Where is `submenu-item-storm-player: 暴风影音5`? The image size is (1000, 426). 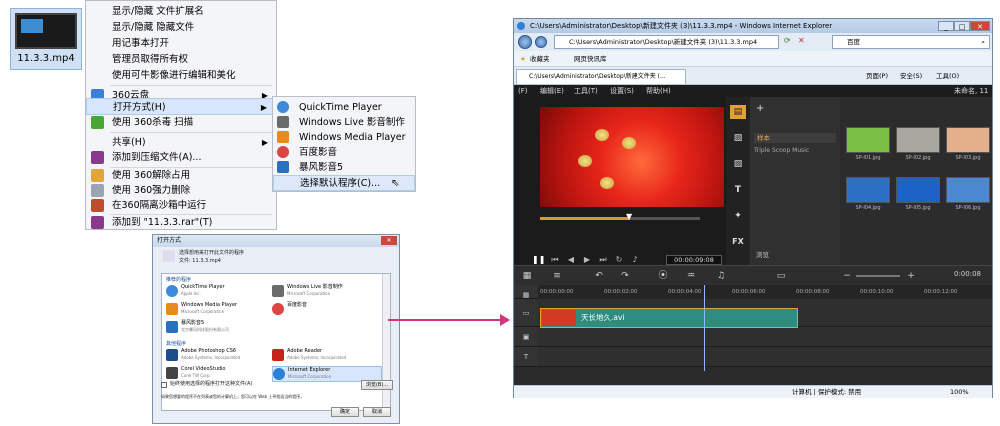
submenu-item-storm-player: 暴风影音5 is located at coordinates (344, 167).